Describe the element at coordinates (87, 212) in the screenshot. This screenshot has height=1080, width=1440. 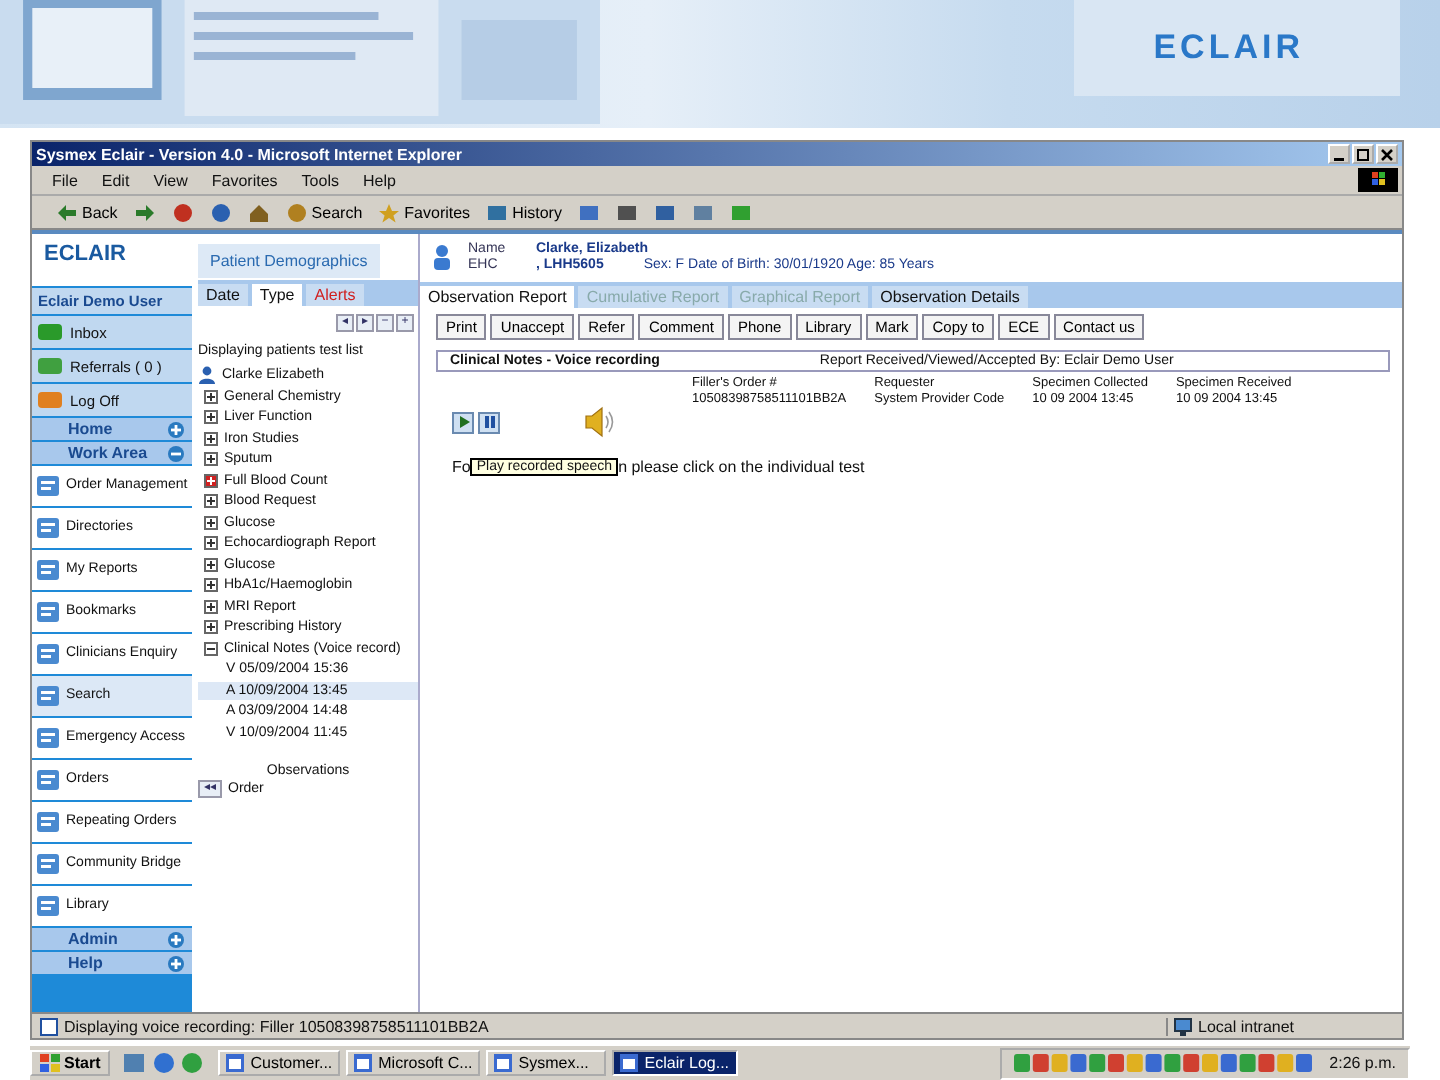
I see `back-button: Back` at that location.